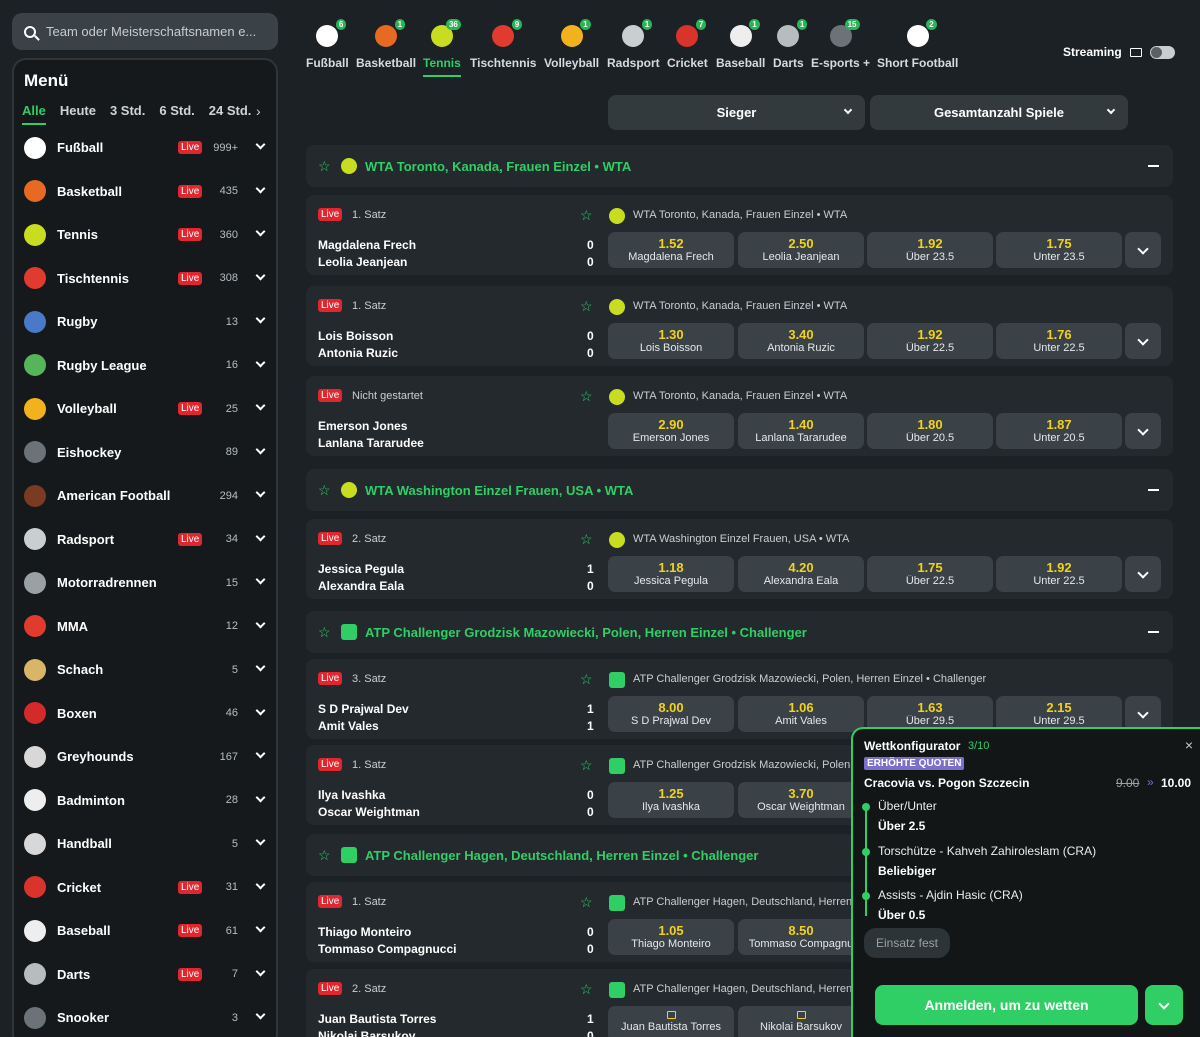 This screenshot has height=1037, width=1200. Describe the element at coordinates (145, 191) in the screenshot. I see `sidebar-item-1: Basketball Live 435` at that location.